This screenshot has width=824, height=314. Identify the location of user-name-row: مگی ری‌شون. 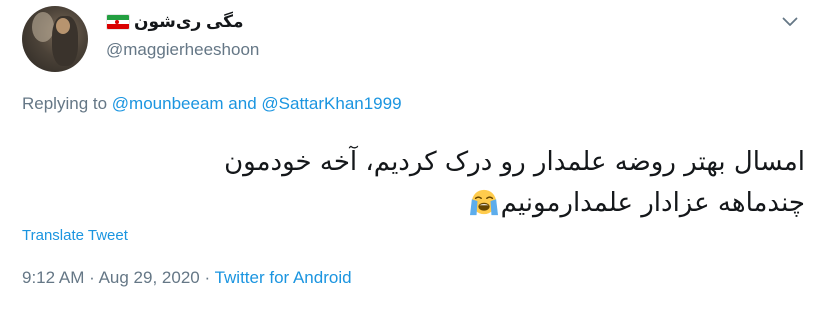
(175, 22).